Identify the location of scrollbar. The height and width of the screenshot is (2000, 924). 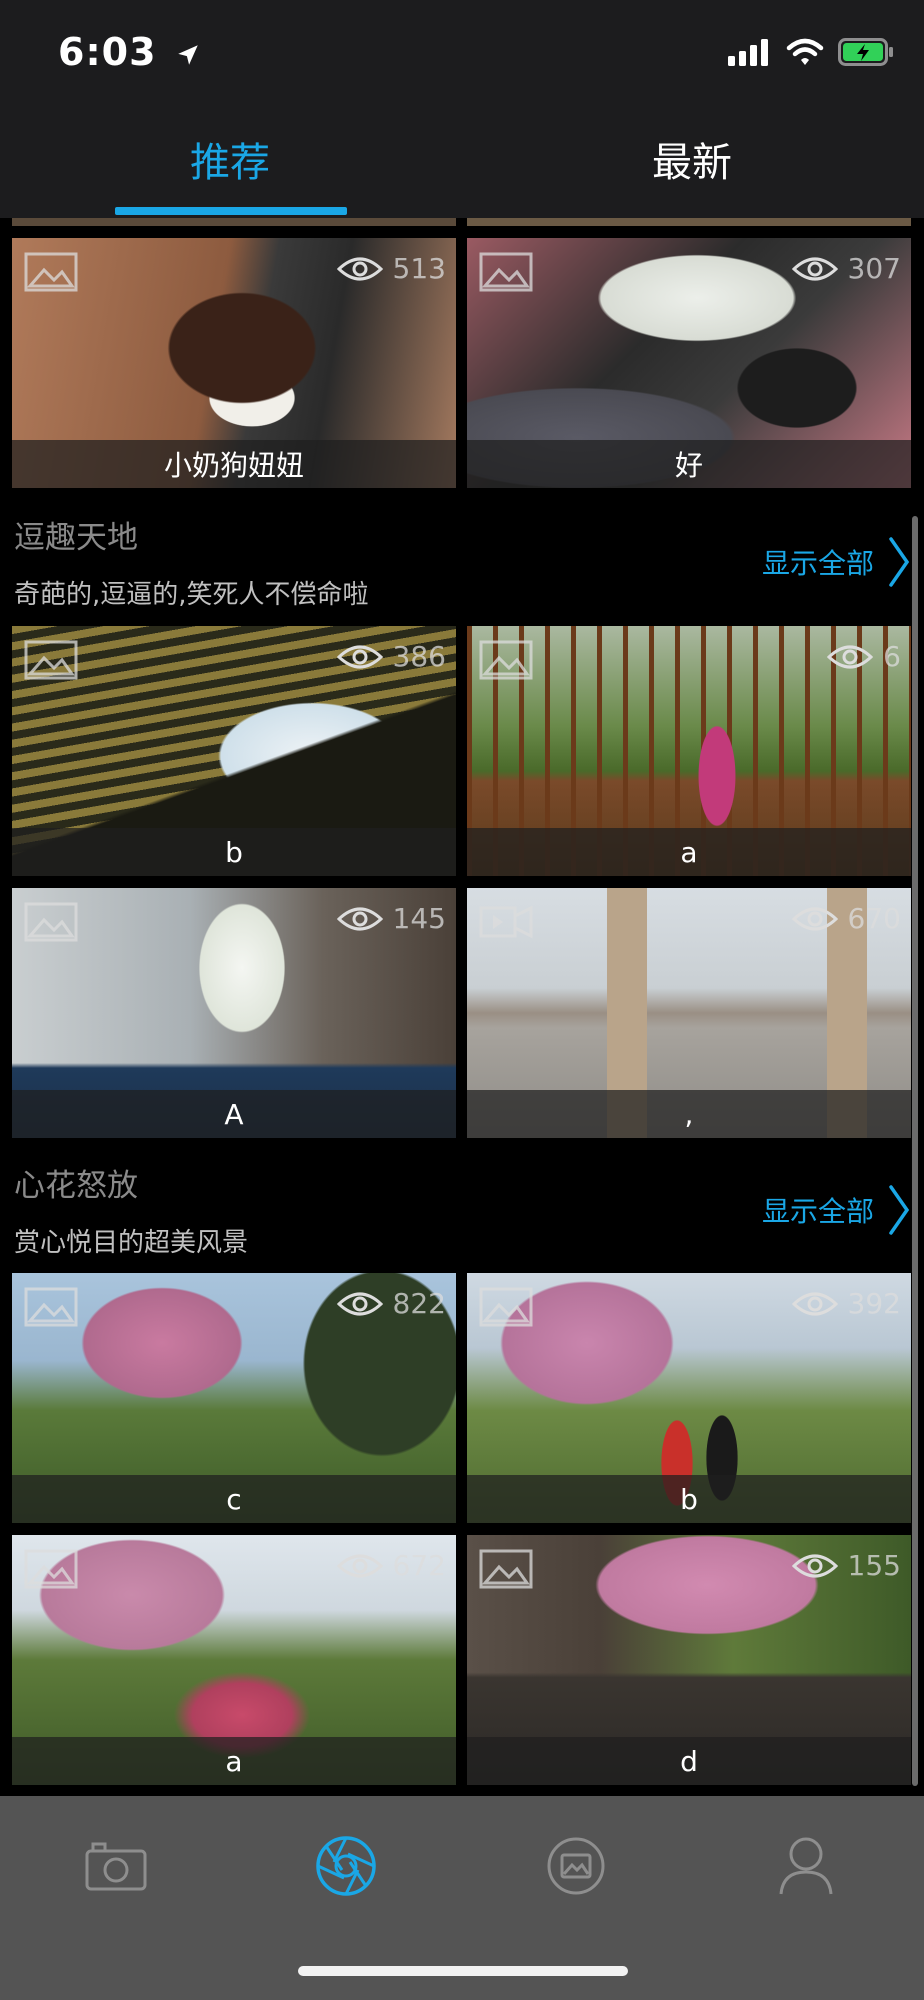
(915, 1151).